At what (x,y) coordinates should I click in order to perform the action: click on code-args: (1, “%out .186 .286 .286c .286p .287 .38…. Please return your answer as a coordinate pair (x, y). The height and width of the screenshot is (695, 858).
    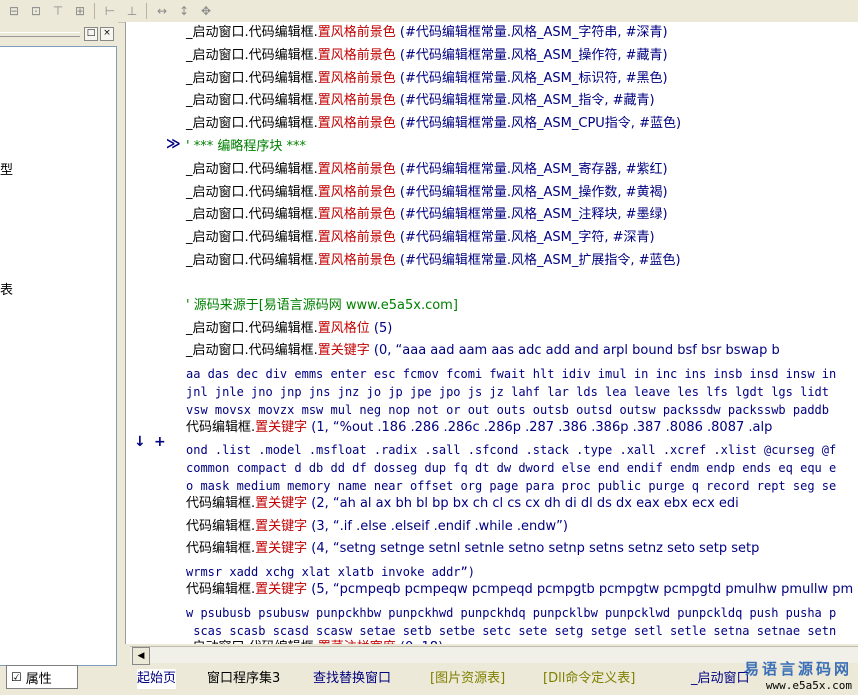
    Looking at the image, I should click on (540, 427).